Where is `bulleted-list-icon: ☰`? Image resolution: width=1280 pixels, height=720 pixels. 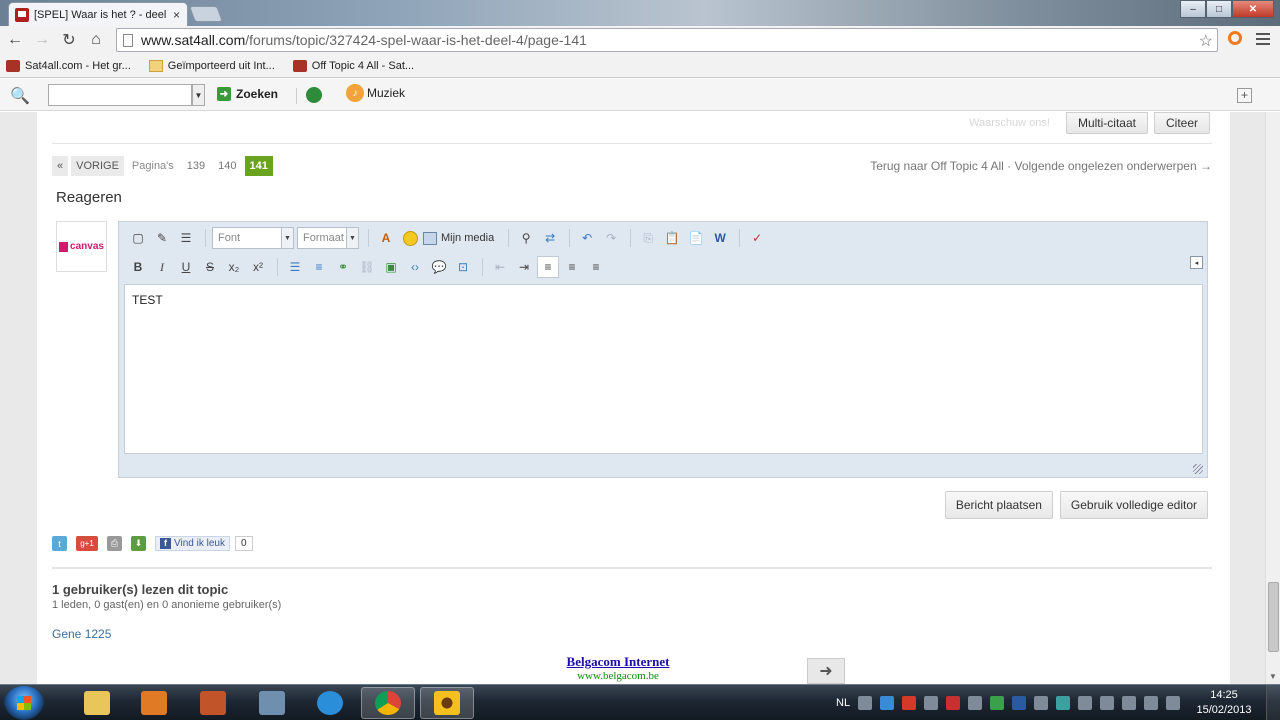
bulleted-list-icon: ☰ is located at coordinates (295, 267).